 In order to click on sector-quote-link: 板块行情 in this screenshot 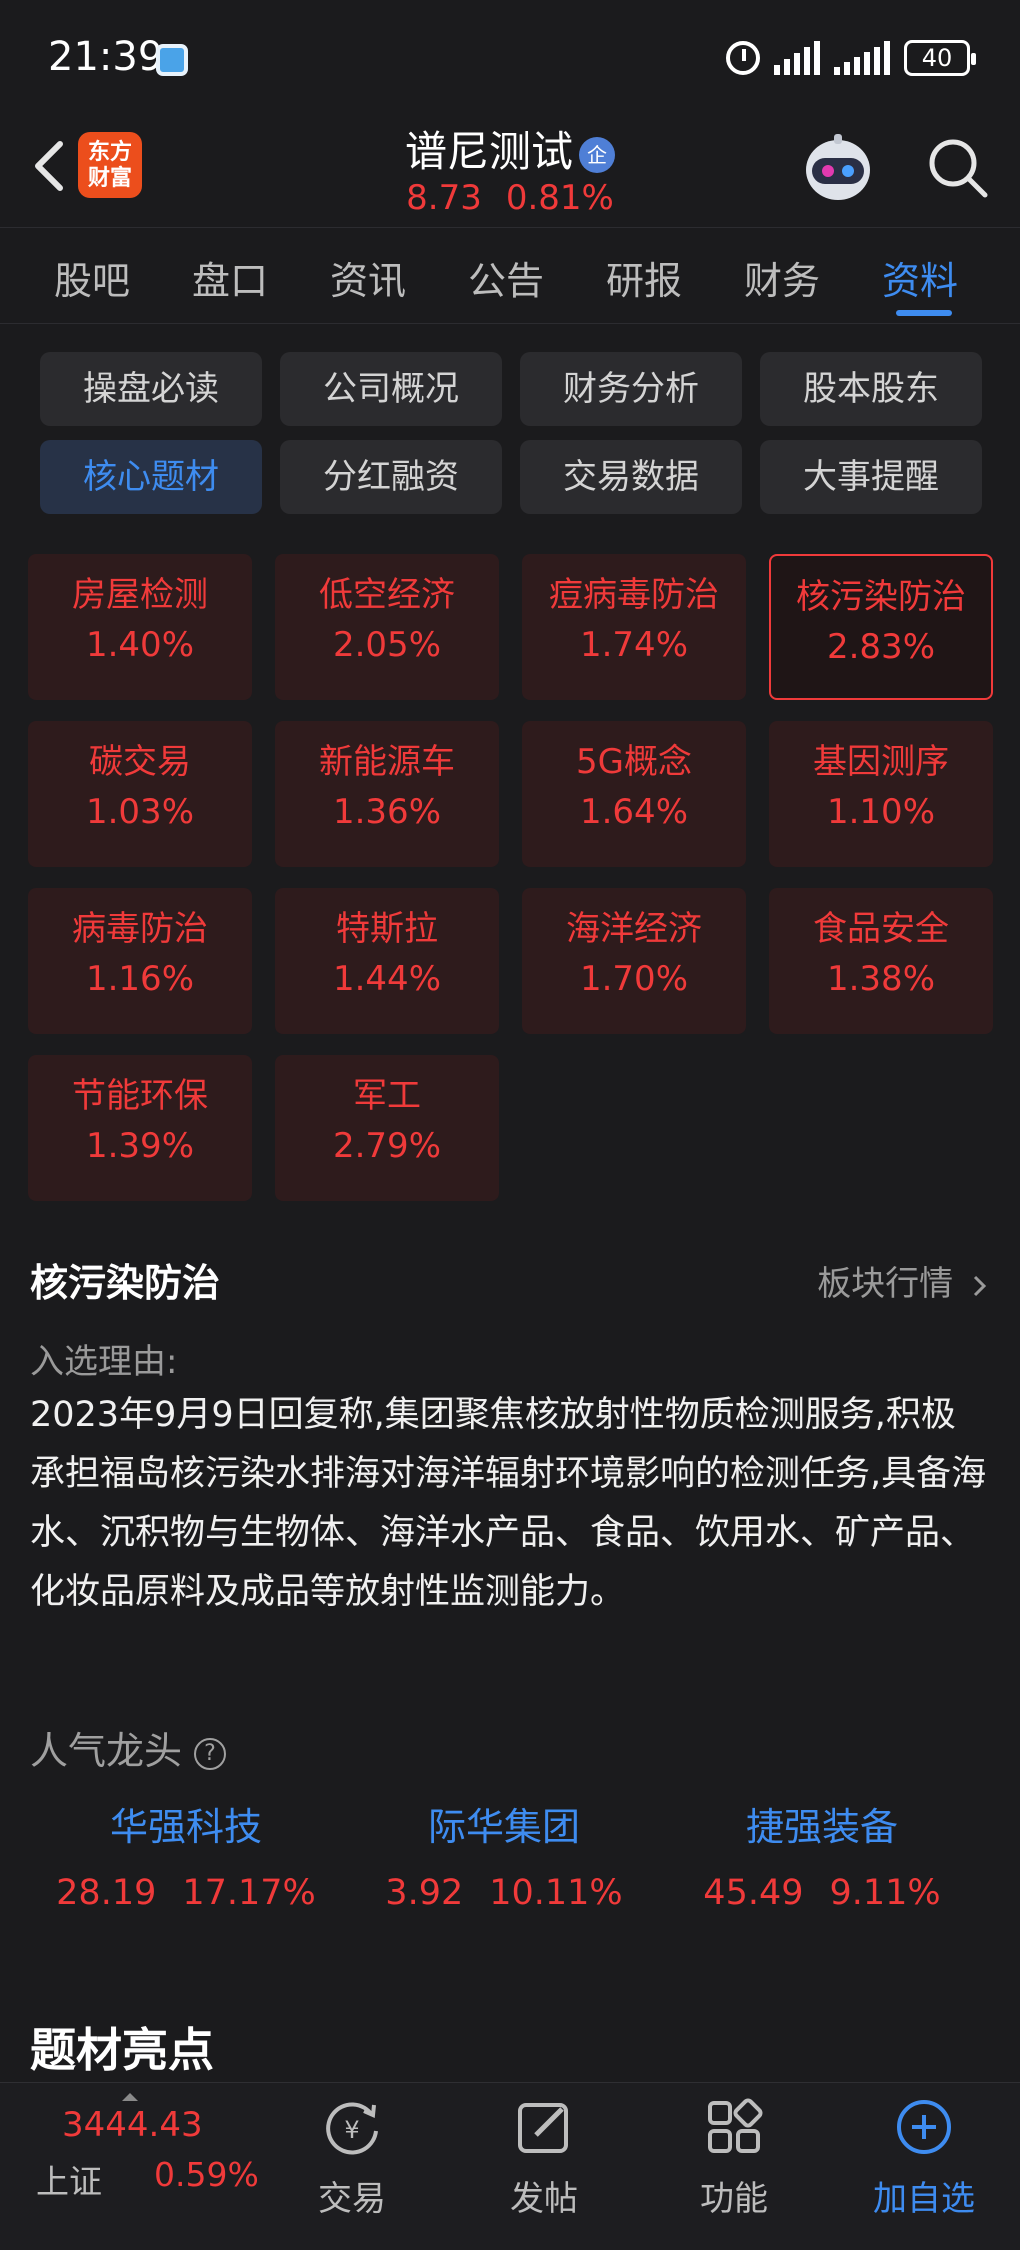, I will do `click(903, 1280)`.